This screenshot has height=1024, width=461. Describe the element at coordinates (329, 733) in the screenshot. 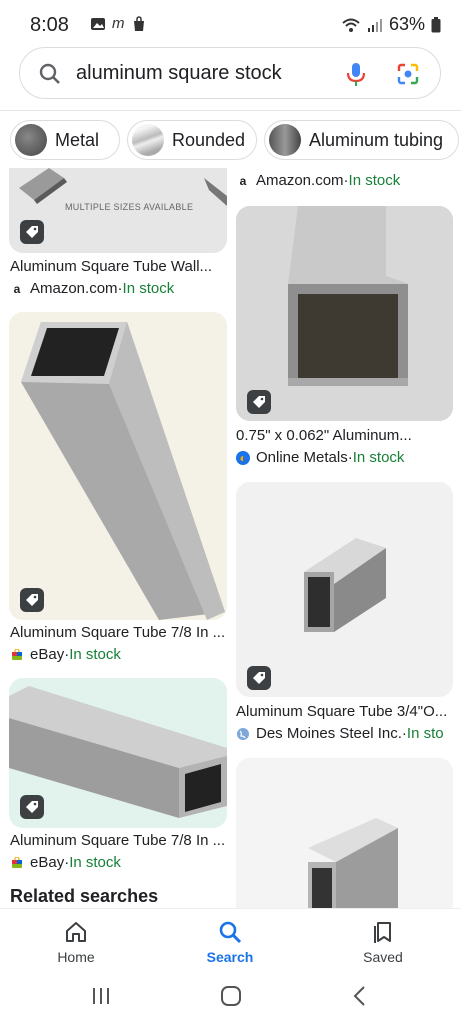

I see `source-name: Des Moines Steel Inc.` at that location.